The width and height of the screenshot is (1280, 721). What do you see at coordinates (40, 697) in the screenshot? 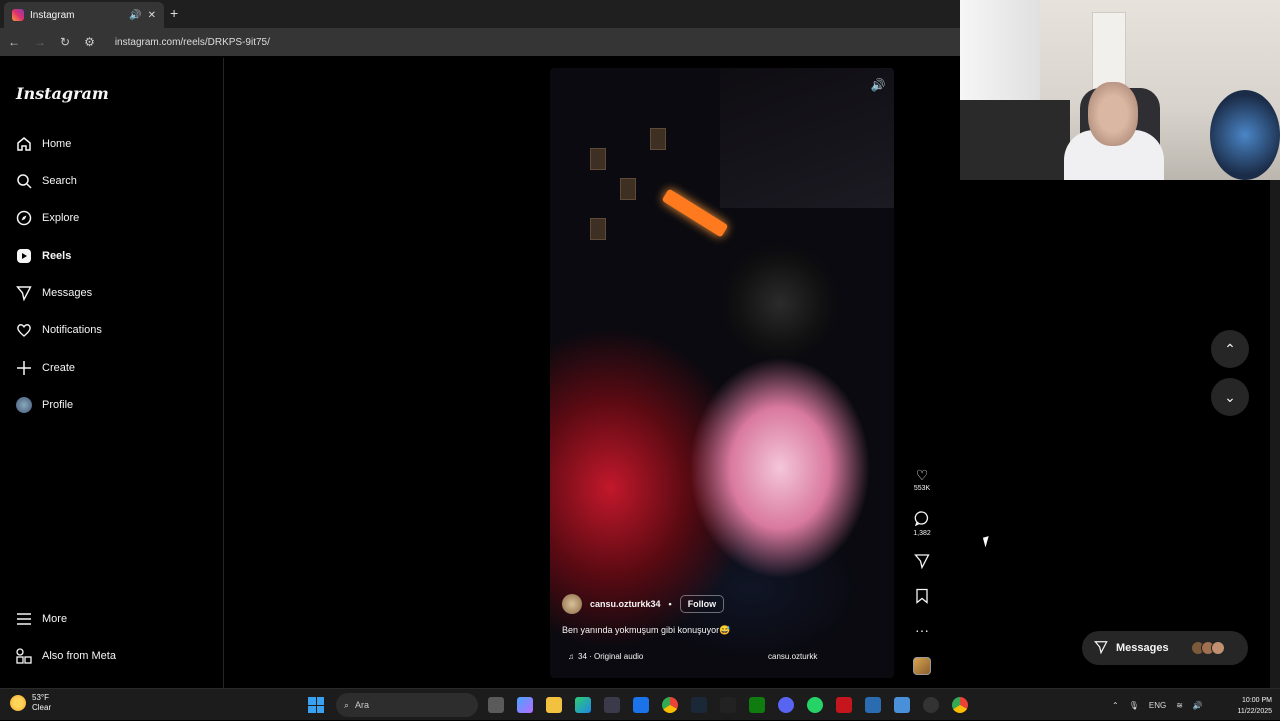
I see `weather-temp: 53°F` at bounding box center [40, 697].